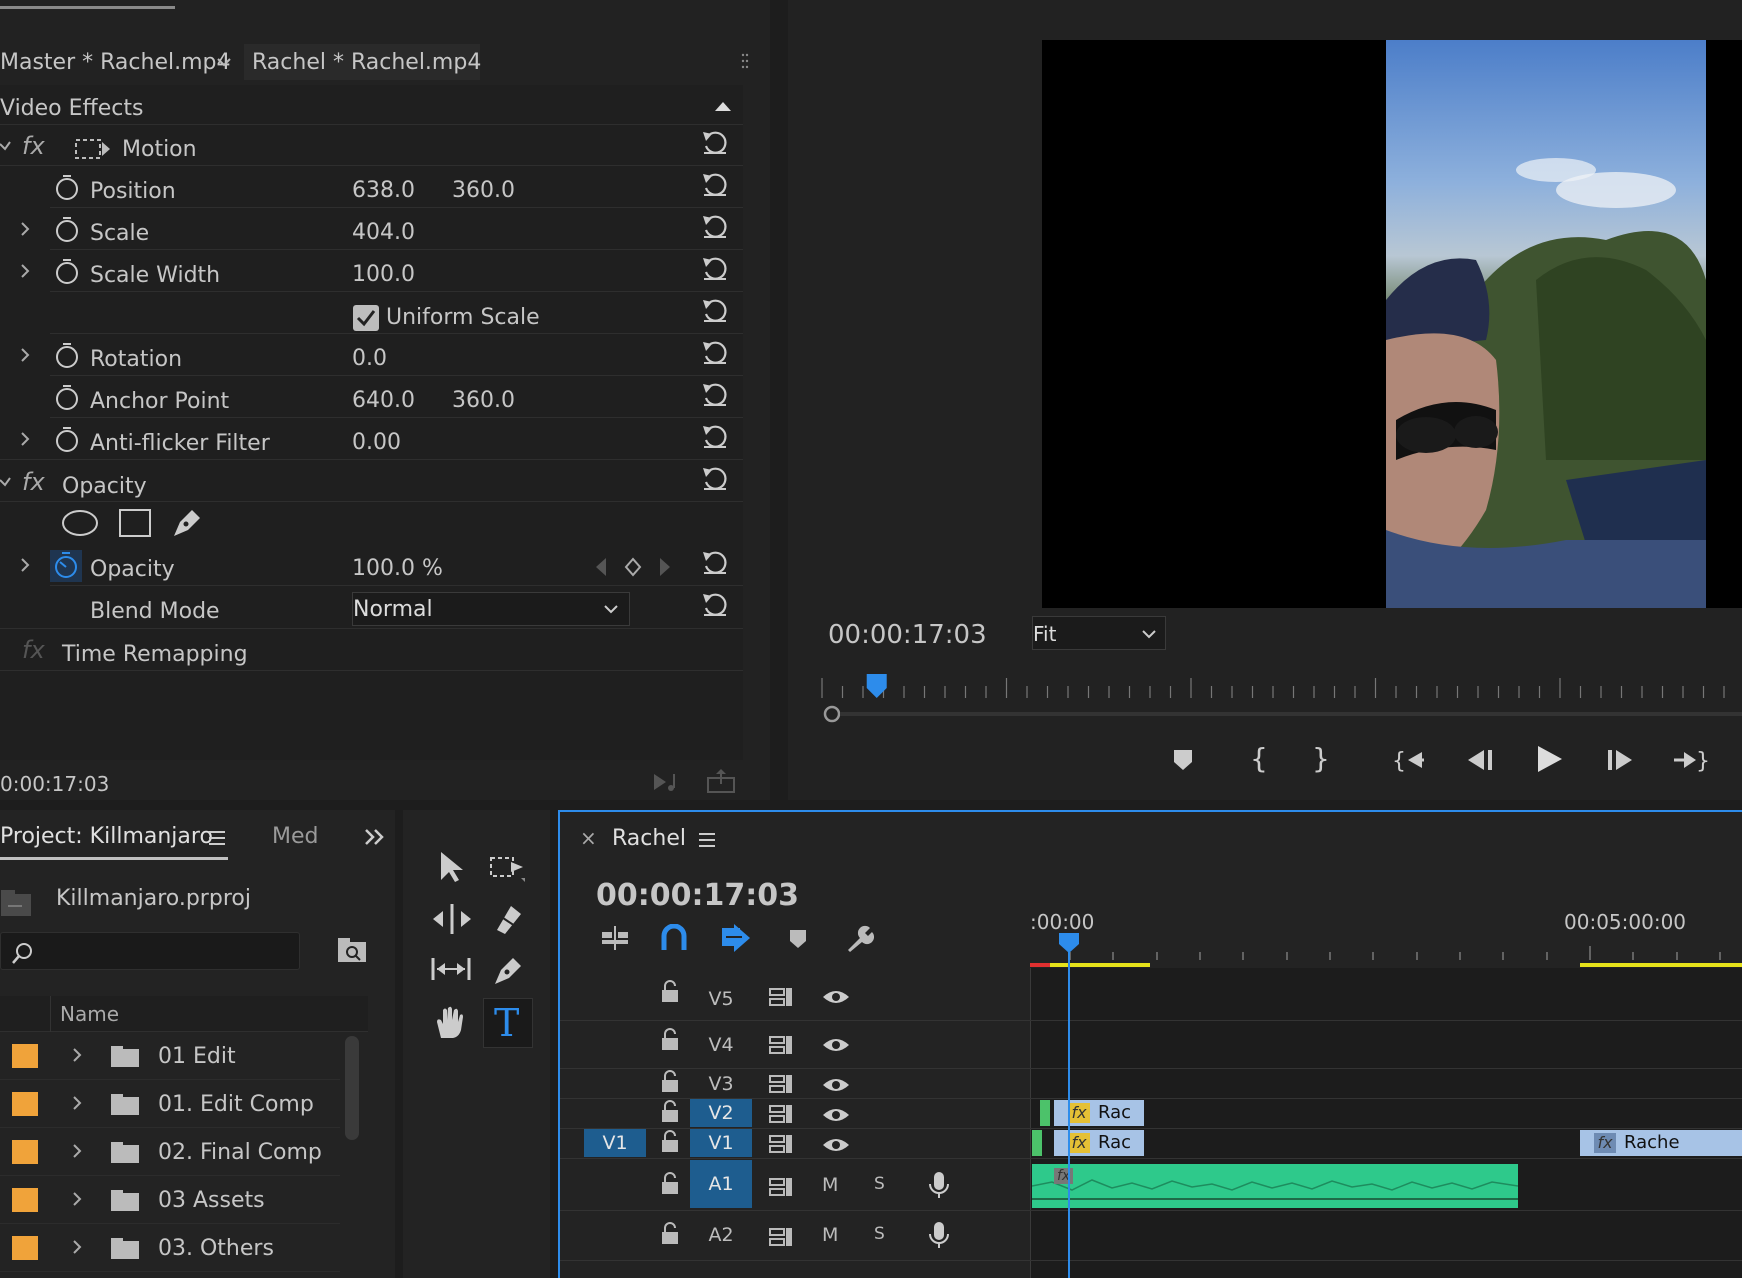 The height and width of the screenshot is (1278, 1742). I want to click on razor-tool-icon, so click(509, 919).